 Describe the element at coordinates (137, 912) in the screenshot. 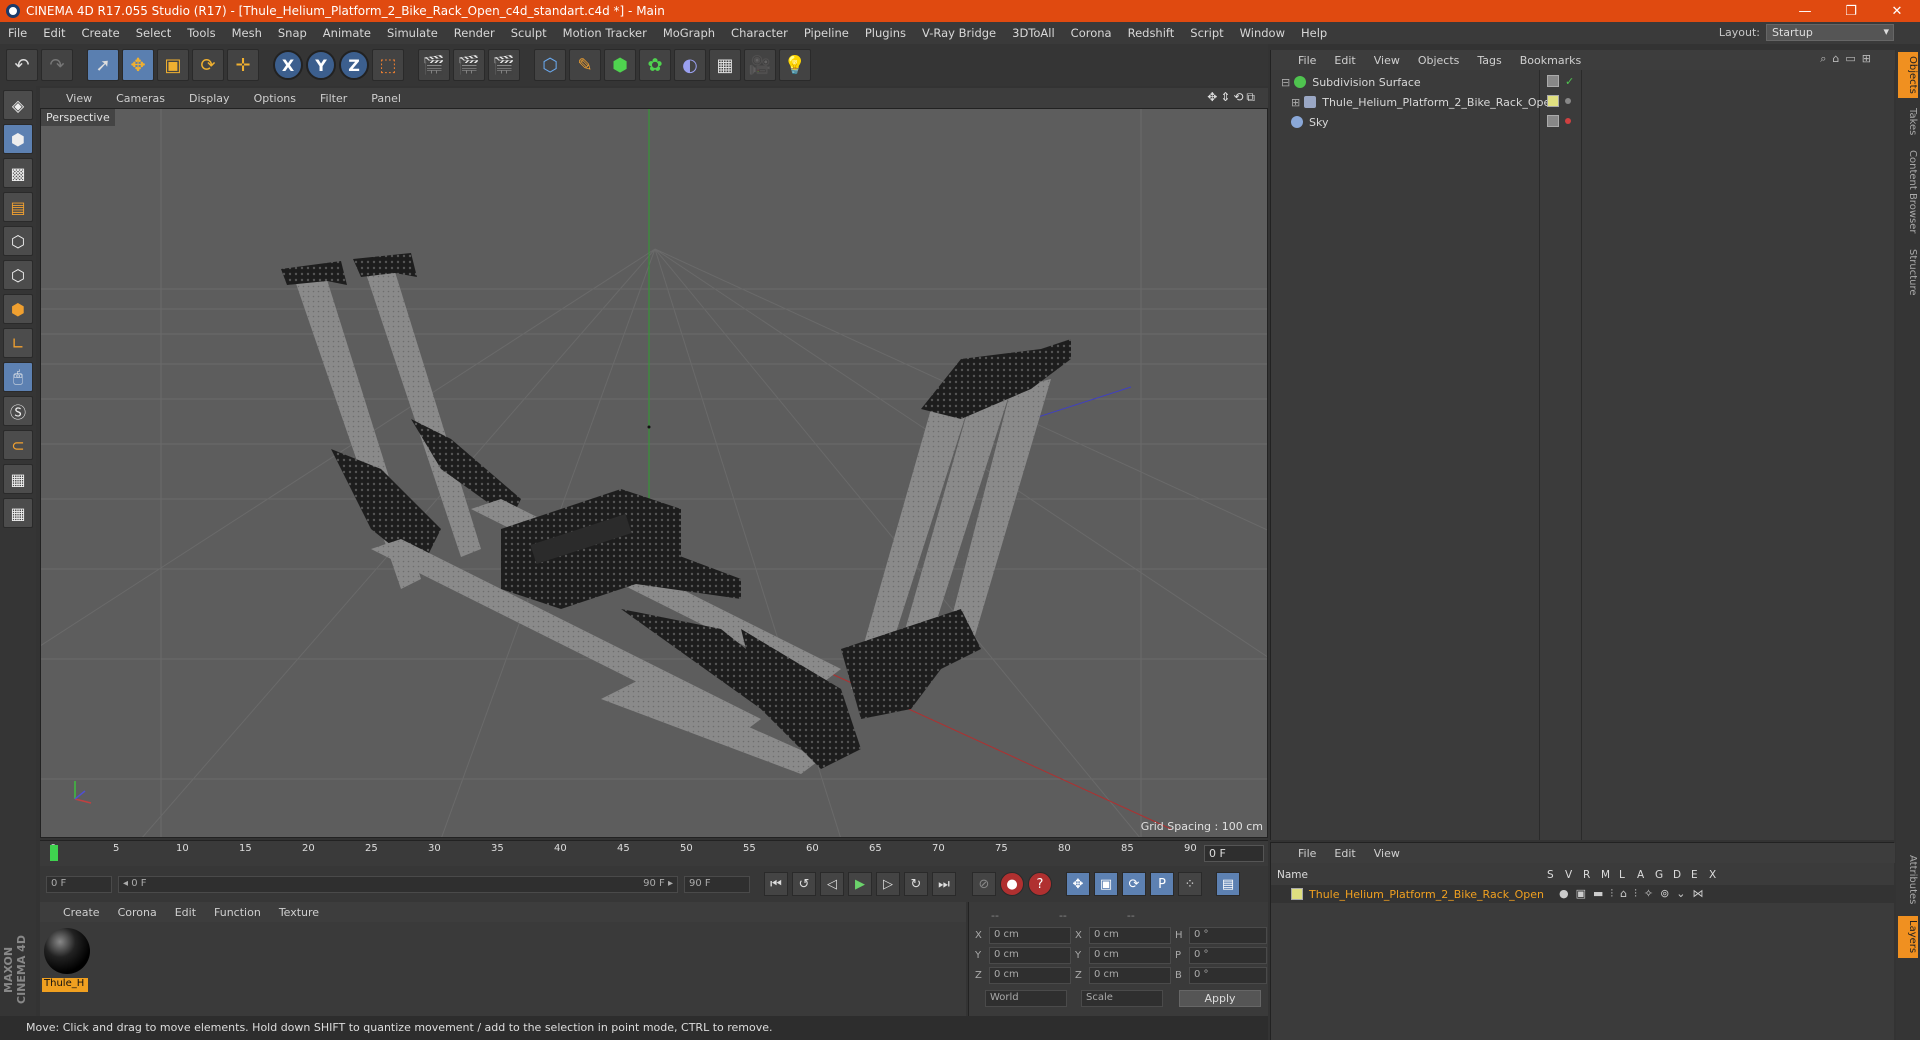

I see `material-menu-corona: Corona` at that location.